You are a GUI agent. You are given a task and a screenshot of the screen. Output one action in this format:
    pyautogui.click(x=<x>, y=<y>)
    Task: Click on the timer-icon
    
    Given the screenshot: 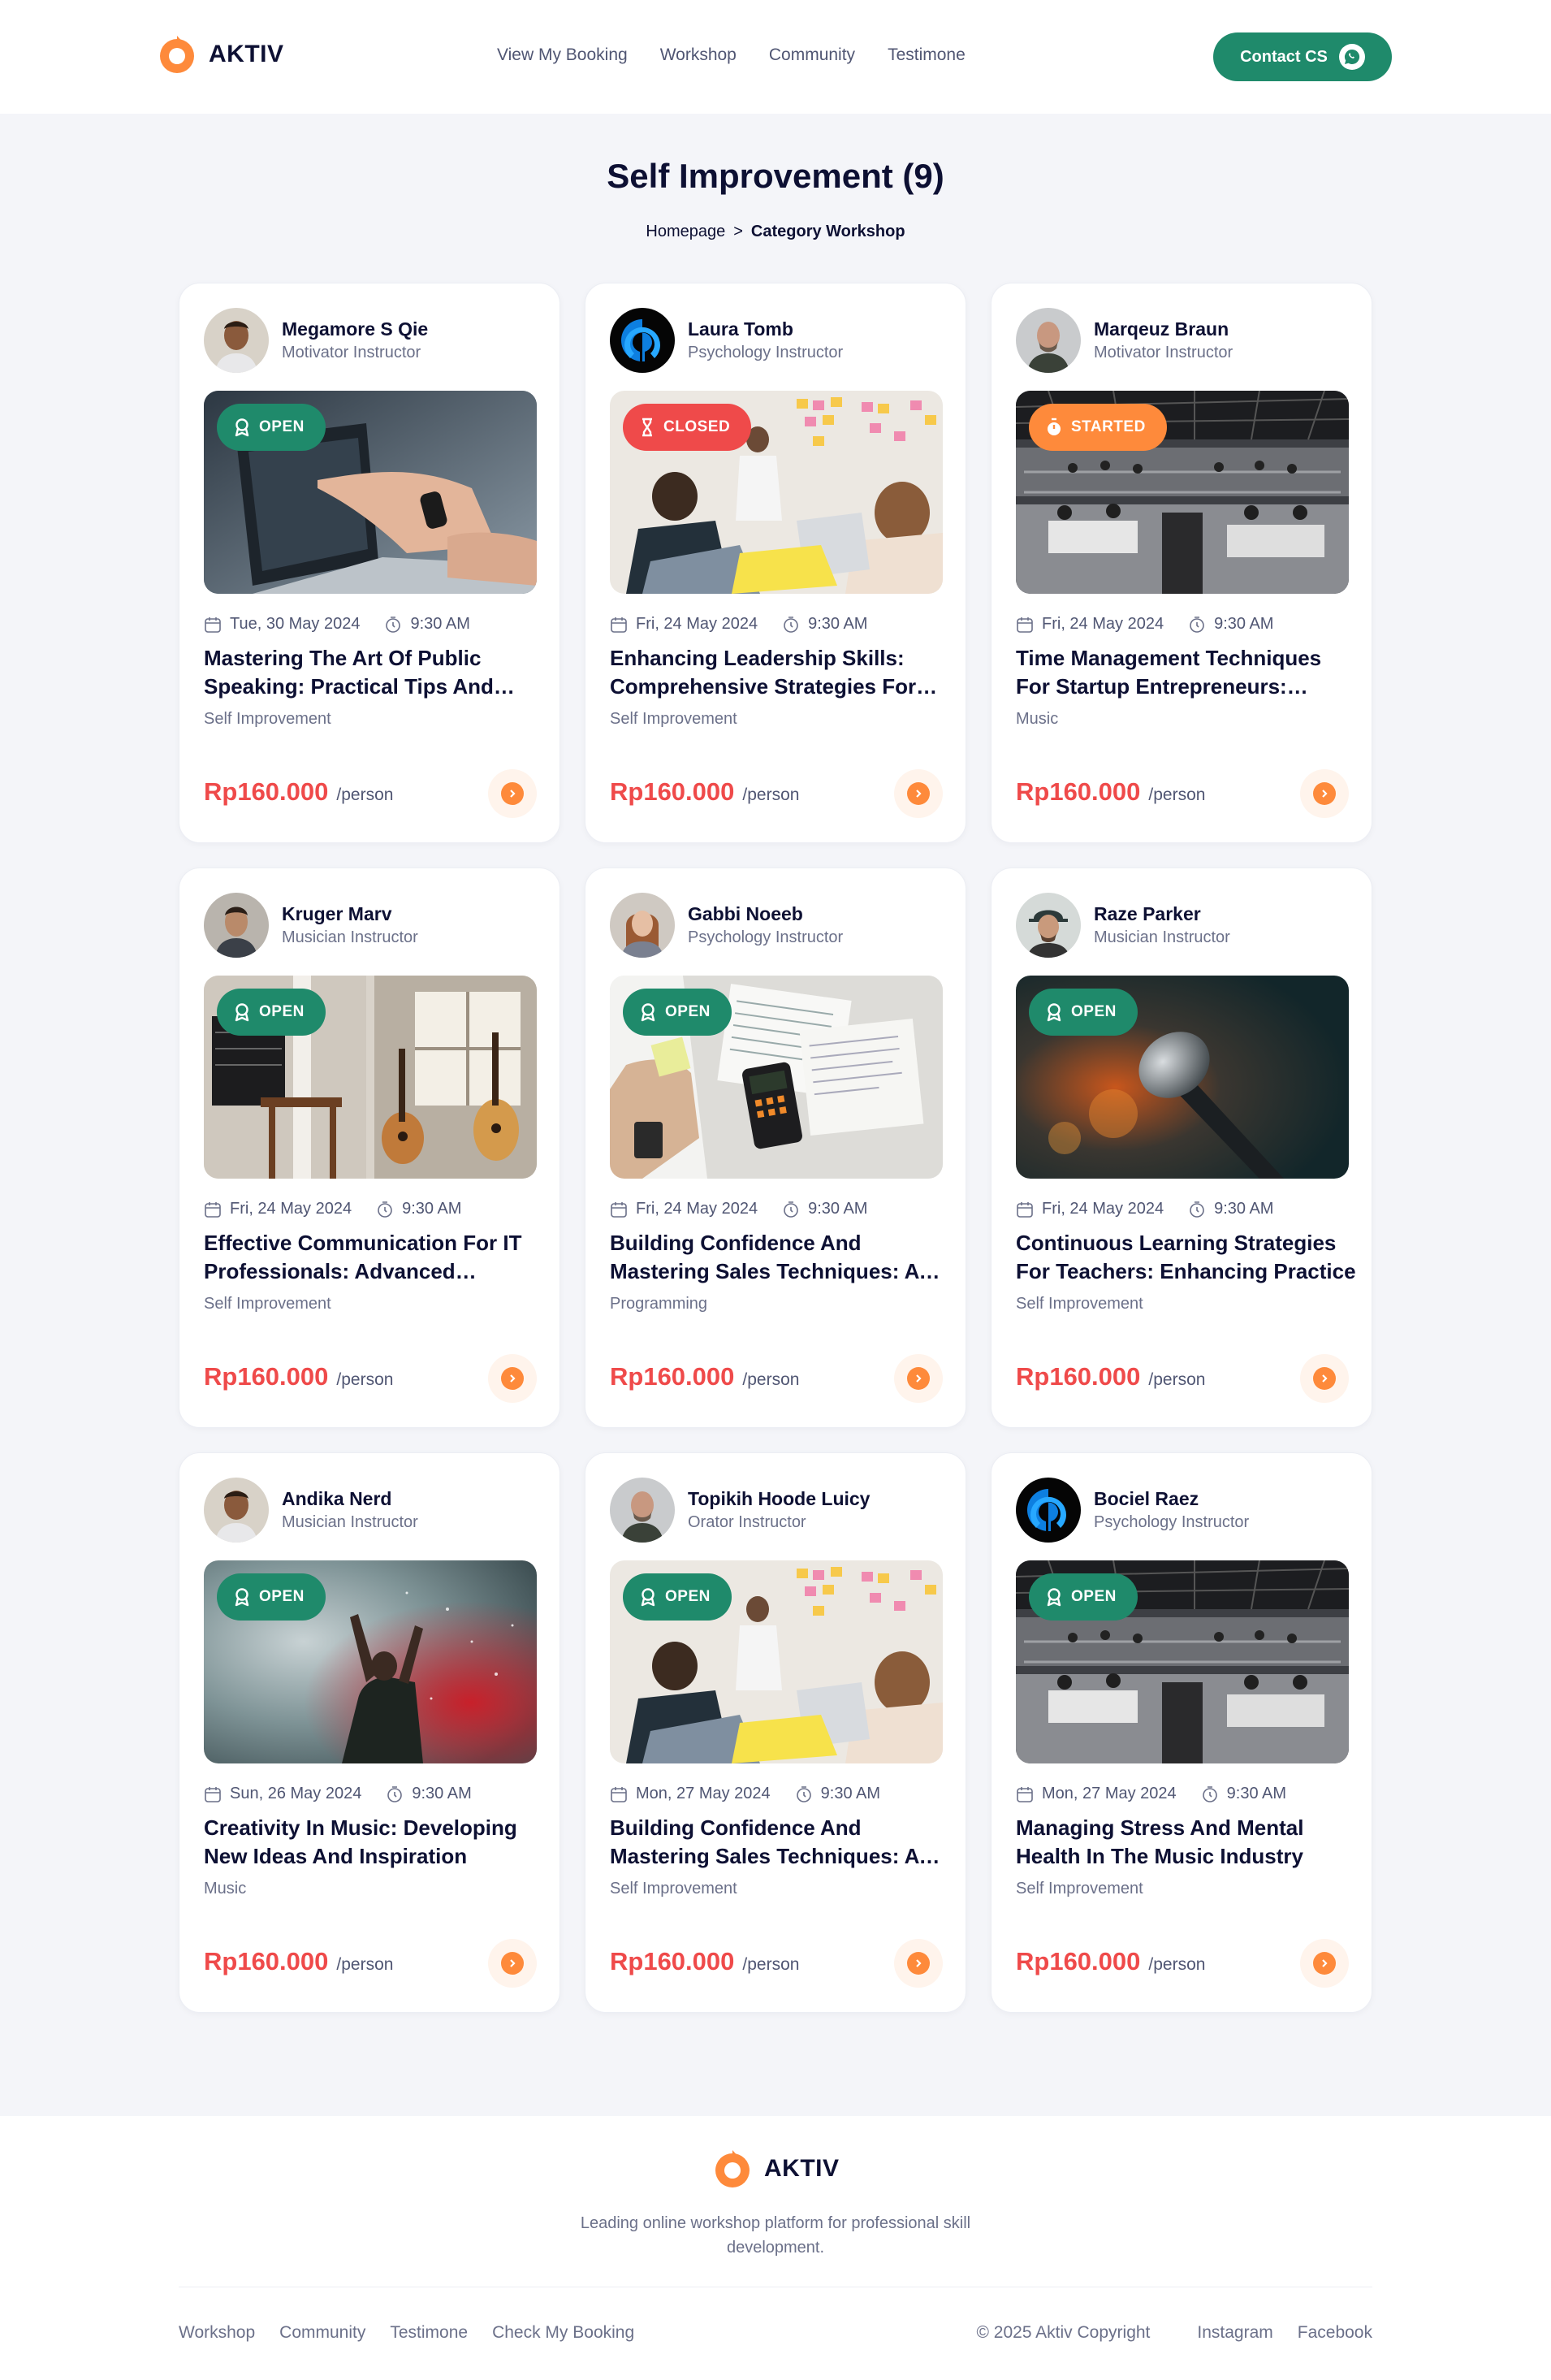 What is the action you would take?
    pyautogui.click(x=1054, y=426)
    